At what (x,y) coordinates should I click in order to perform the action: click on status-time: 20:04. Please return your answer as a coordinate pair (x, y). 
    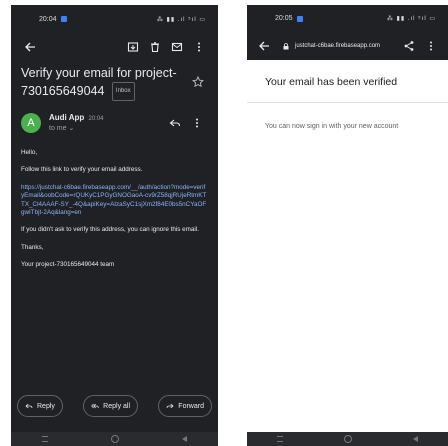
    Looking at the image, I should click on (48, 19).